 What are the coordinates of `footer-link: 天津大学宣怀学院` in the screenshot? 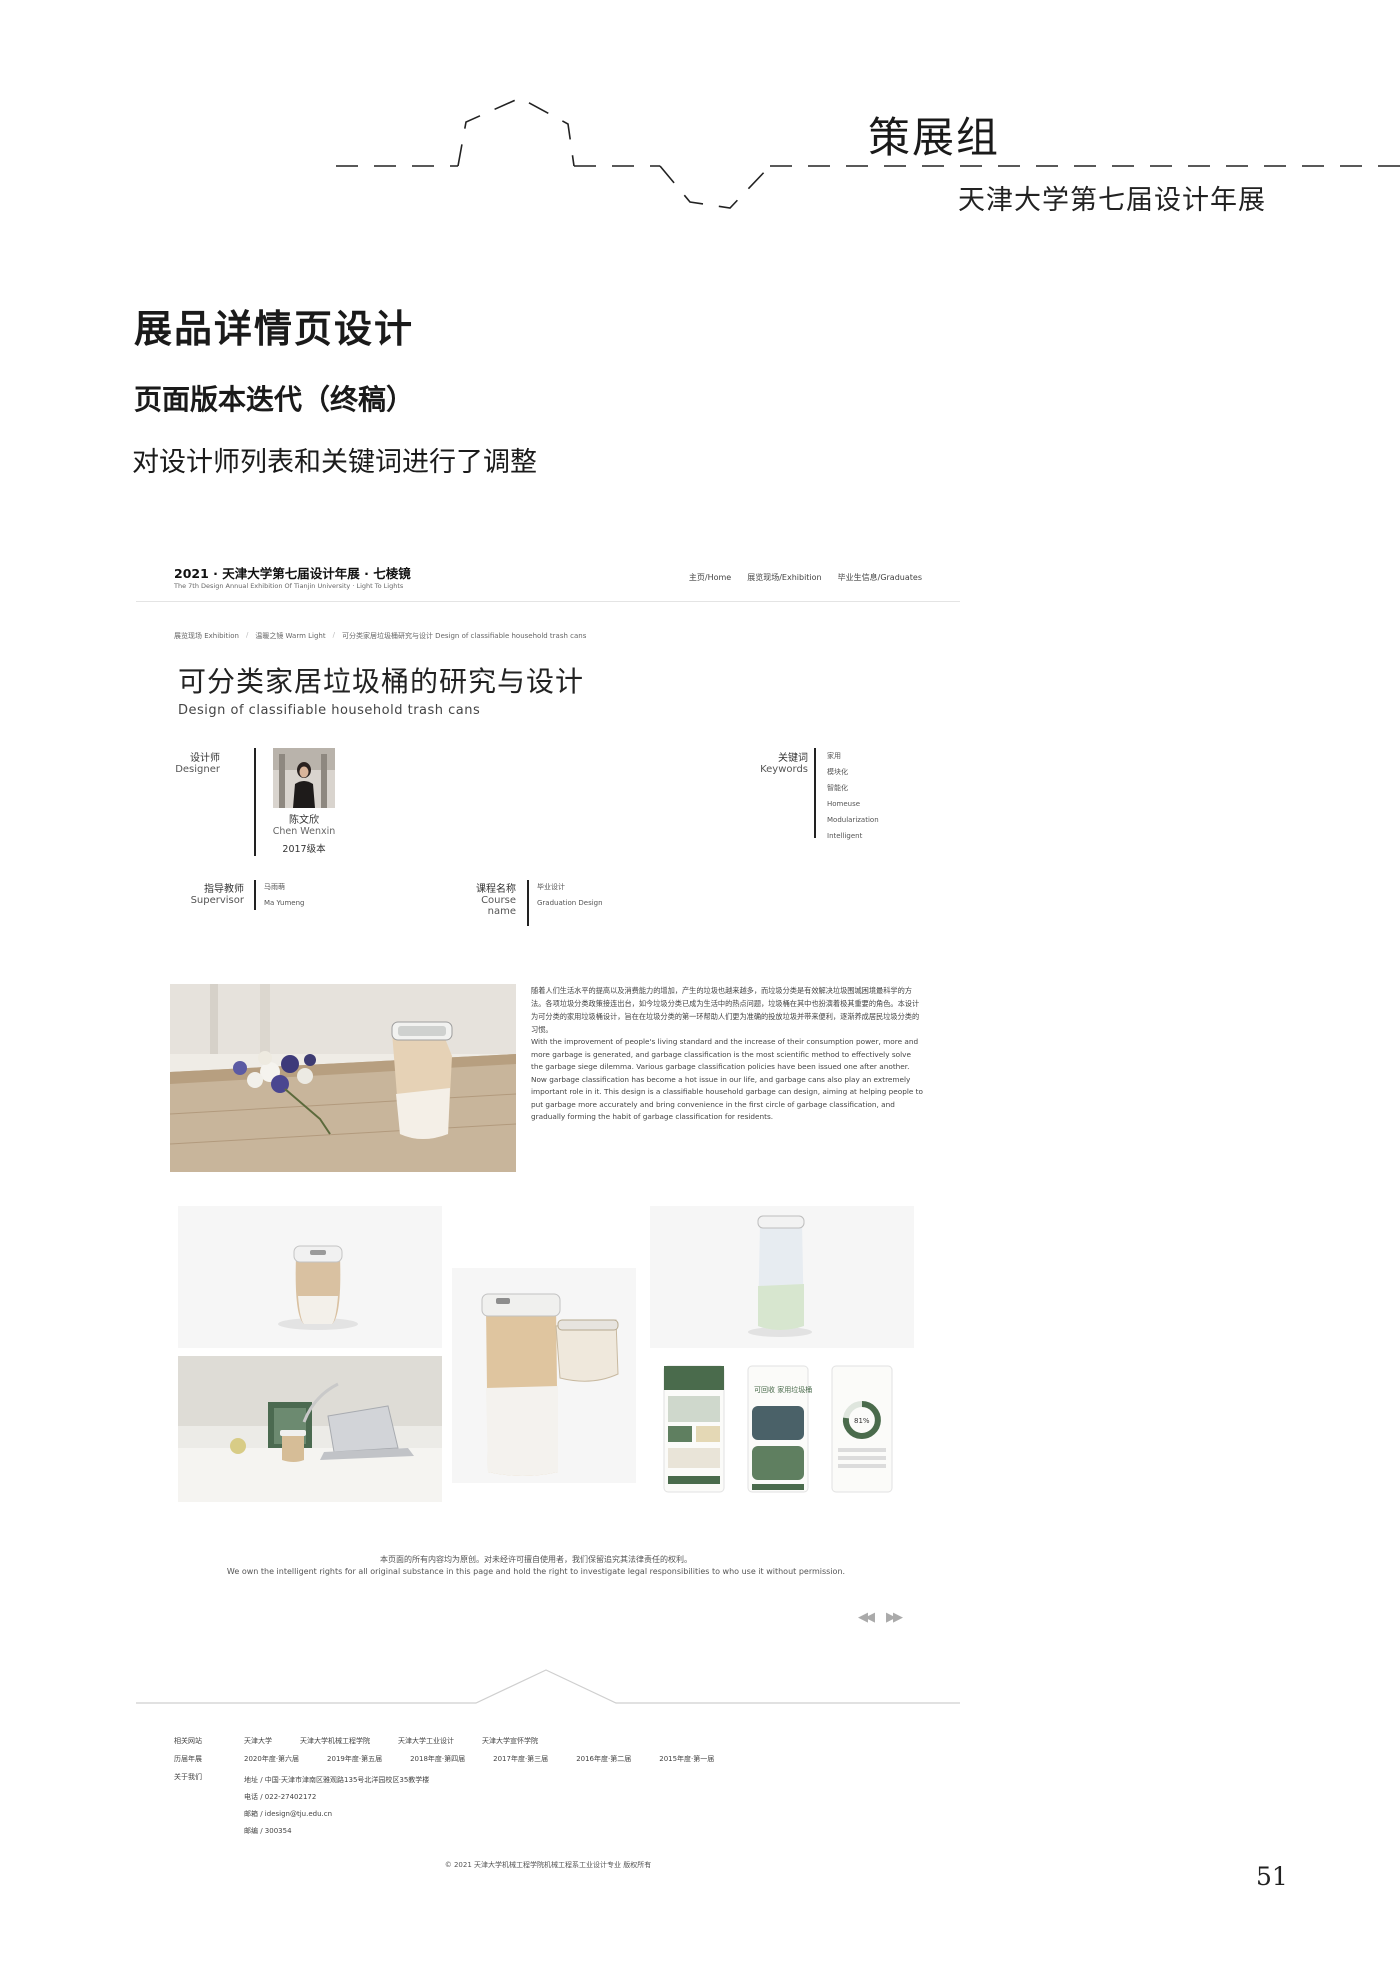 It's located at (510, 1741).